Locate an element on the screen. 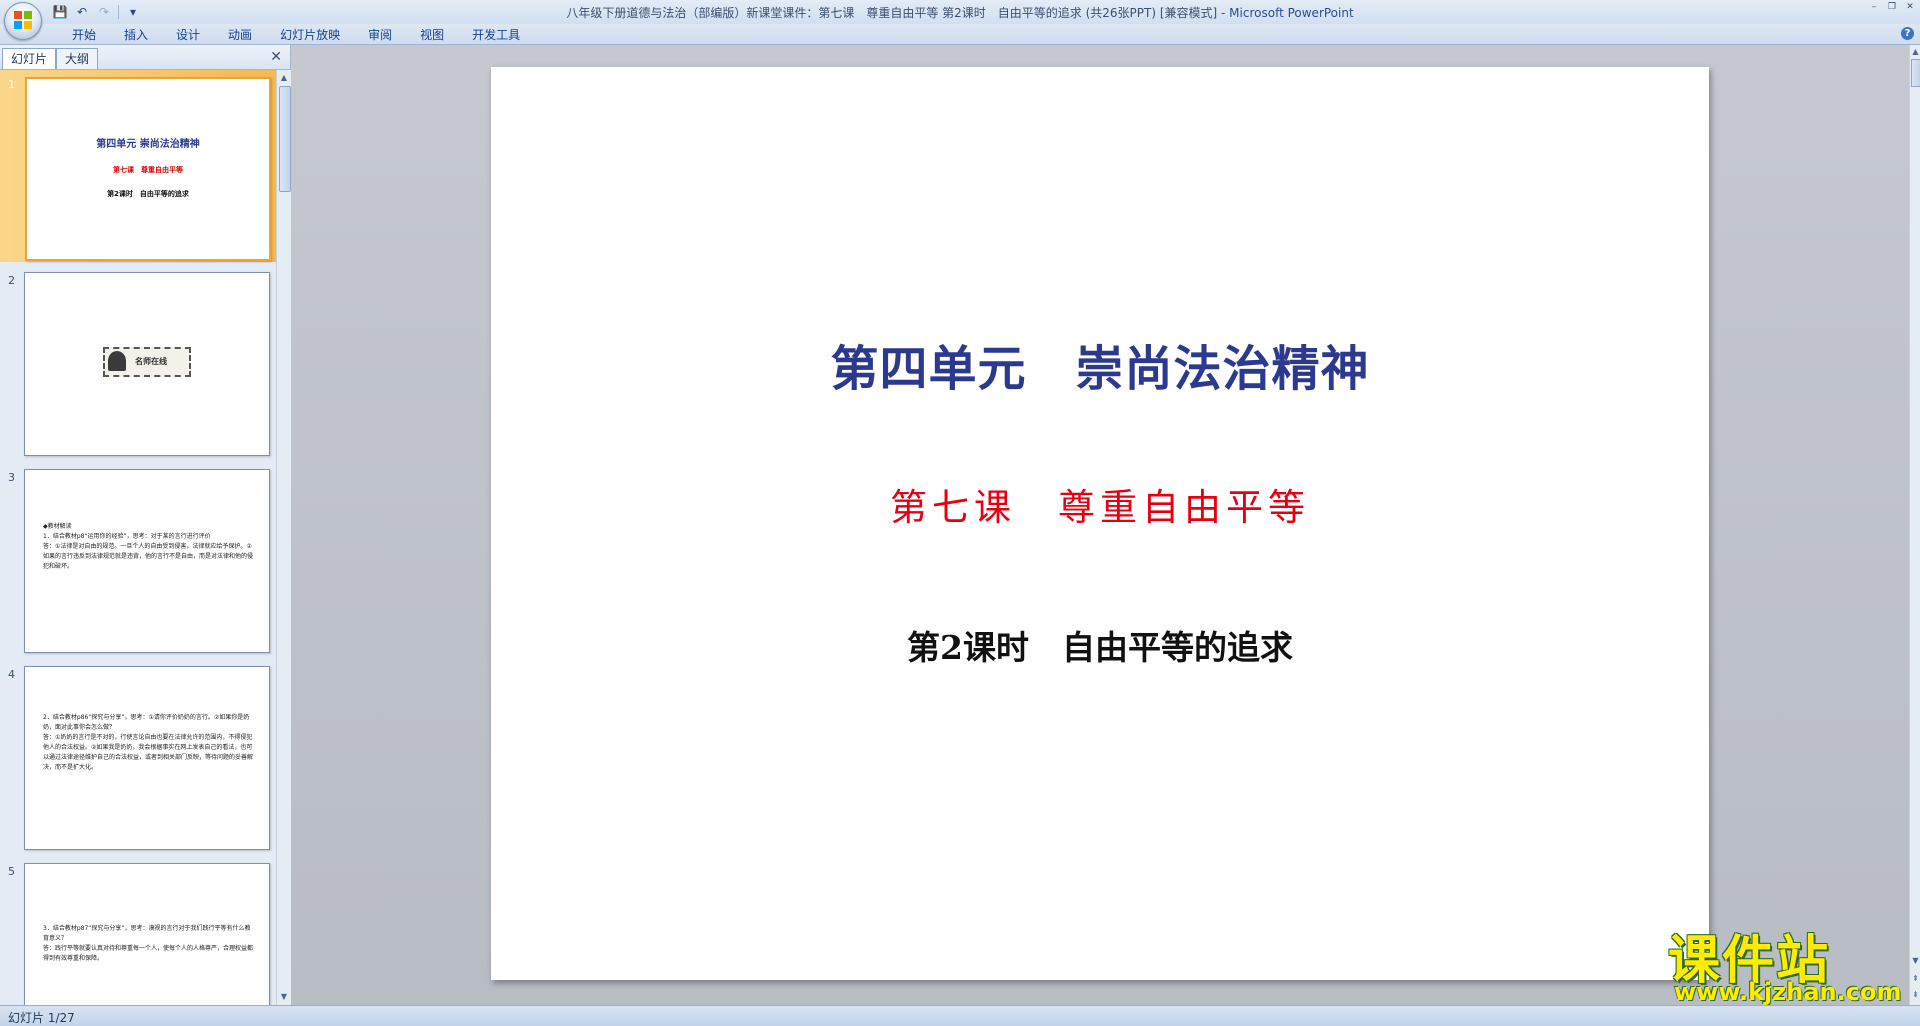 The width and height of the screenshot is (1920, 1026). thumbnail-scrollbar: ▲ ▼ is located at coordinates (283, 537).